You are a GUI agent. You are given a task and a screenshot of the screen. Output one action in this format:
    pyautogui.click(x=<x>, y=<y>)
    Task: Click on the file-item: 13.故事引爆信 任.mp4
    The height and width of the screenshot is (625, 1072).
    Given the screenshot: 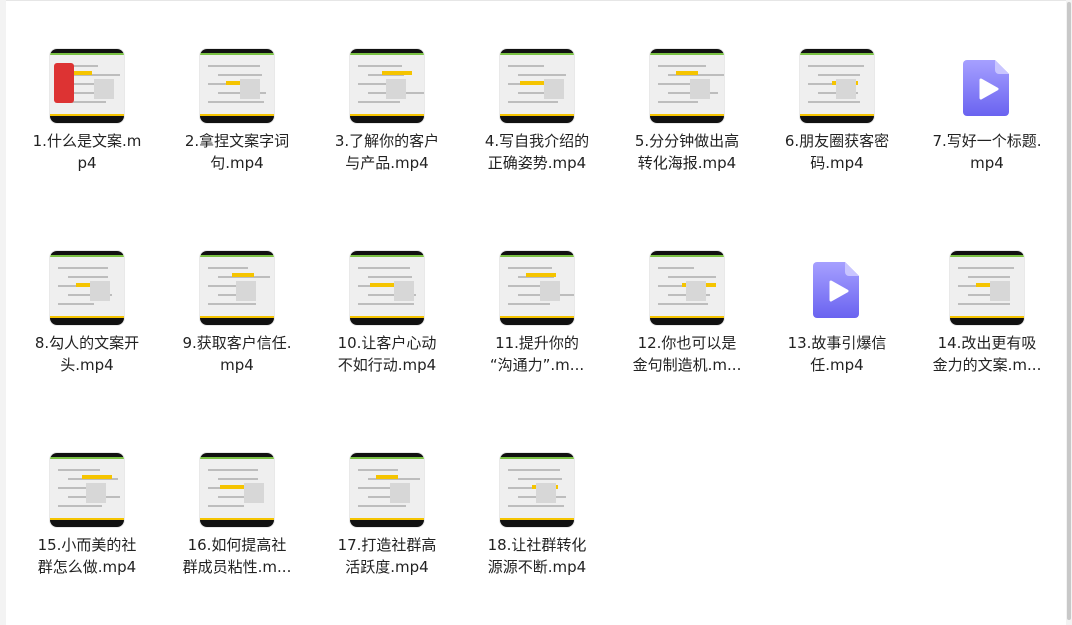 What is the action you would take?
    pyautogui.click(x=837, y=288)
    